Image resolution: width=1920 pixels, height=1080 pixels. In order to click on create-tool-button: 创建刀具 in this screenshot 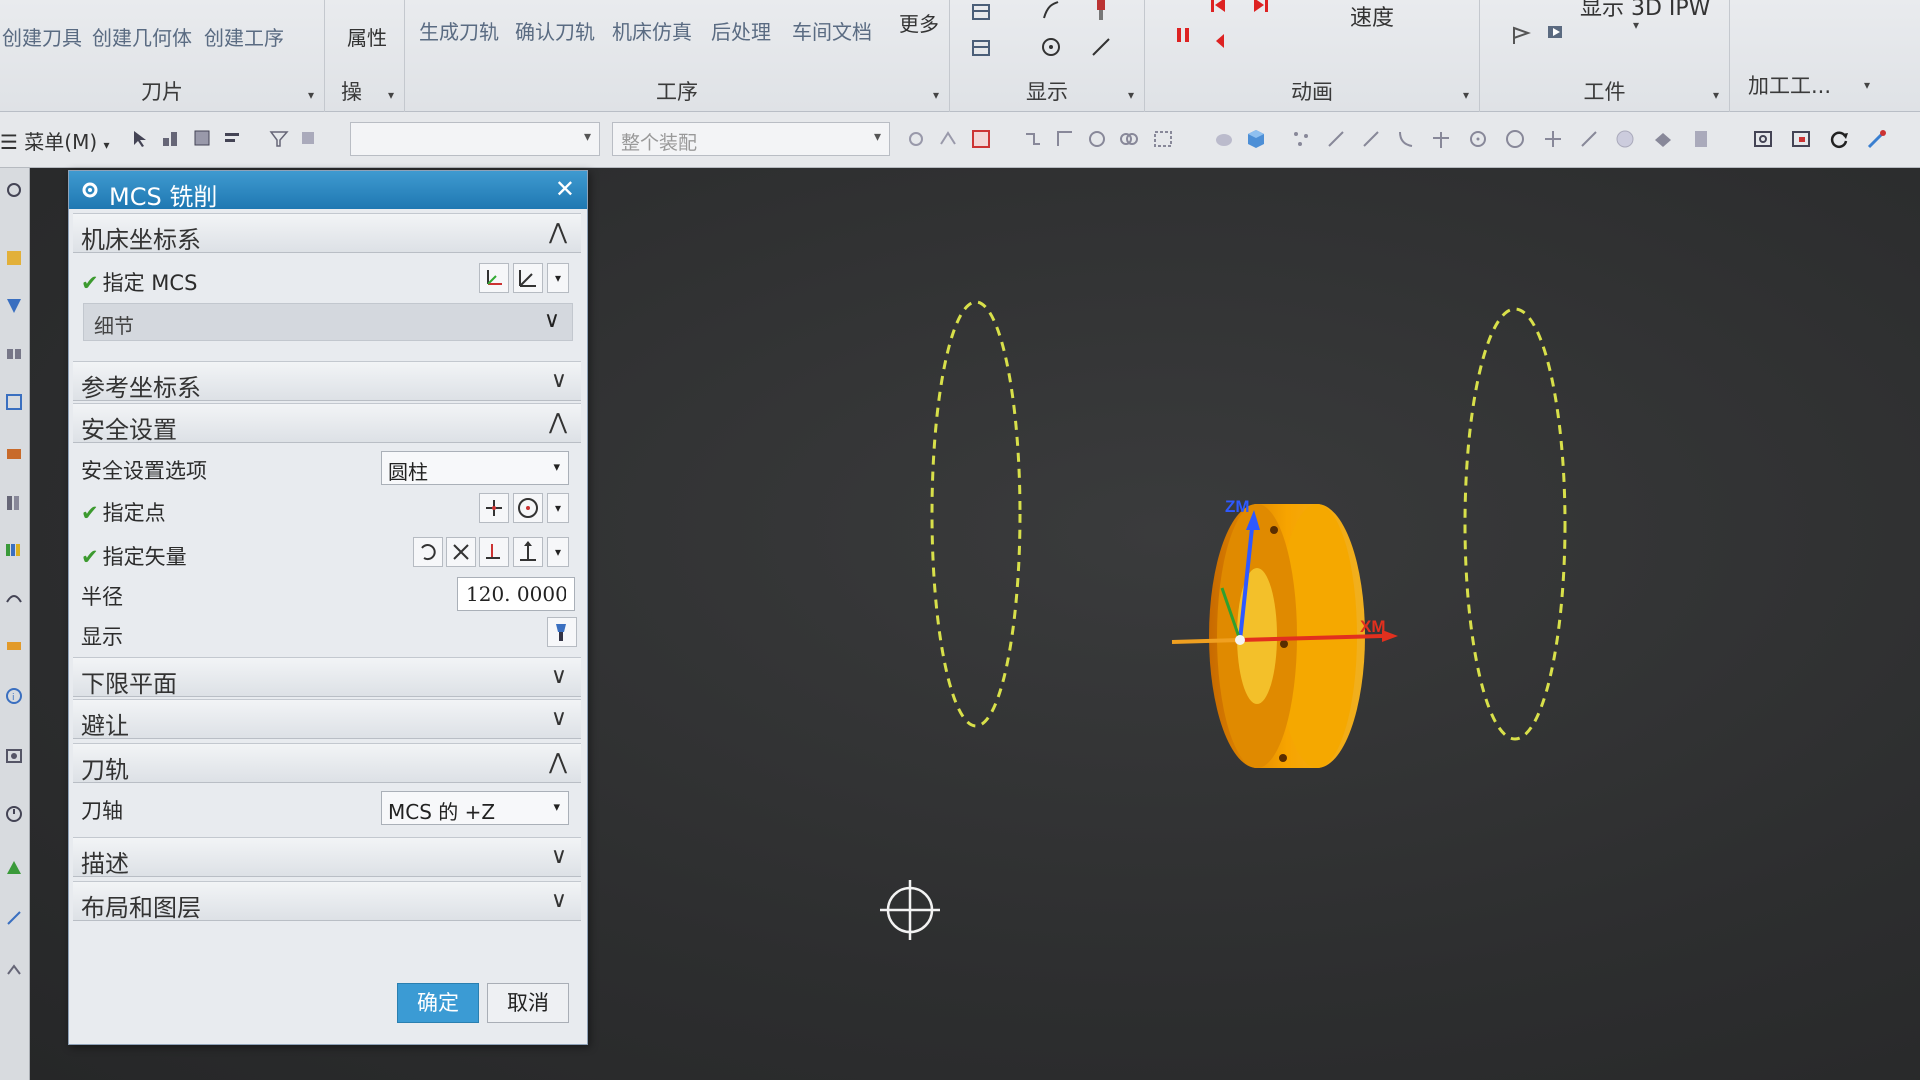, I will do `click(42, 36)`.